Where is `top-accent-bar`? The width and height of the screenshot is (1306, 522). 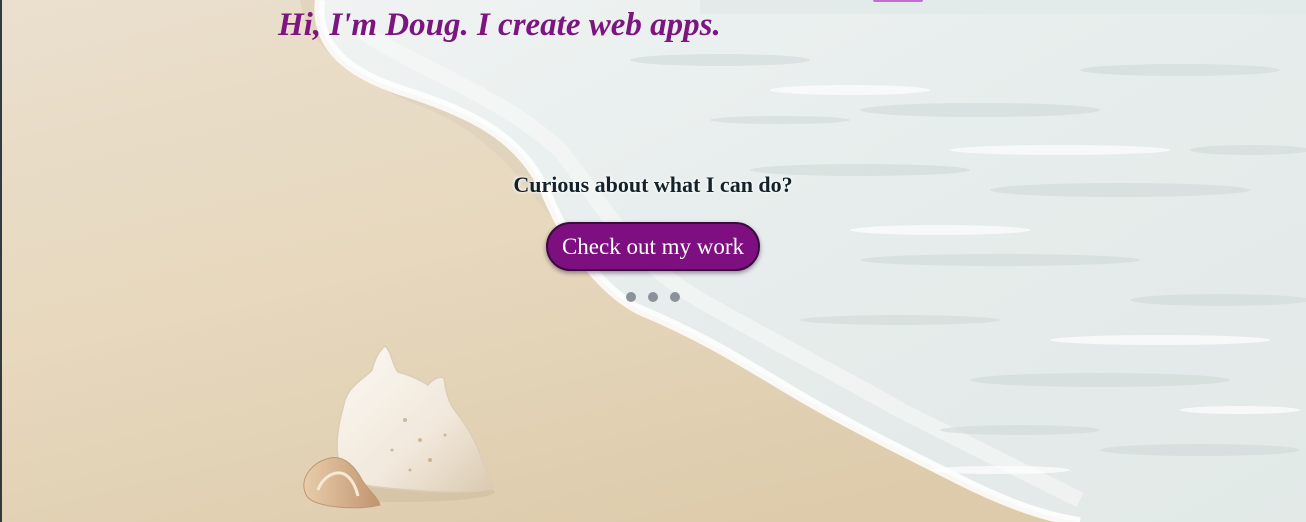
top-accent-bar is located at coordinates (898, 1).